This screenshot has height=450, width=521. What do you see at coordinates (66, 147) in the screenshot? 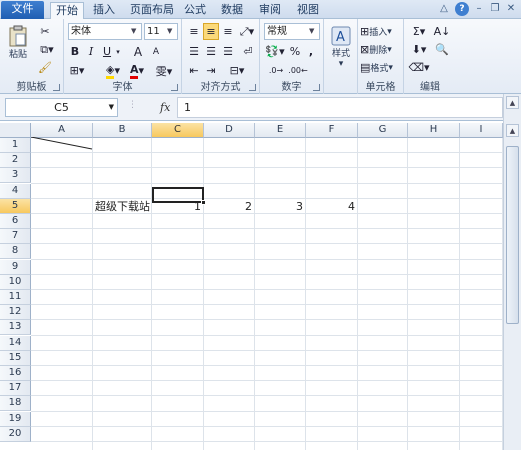
I see `diagonal-line-shape` at bounding box center [66, 147].